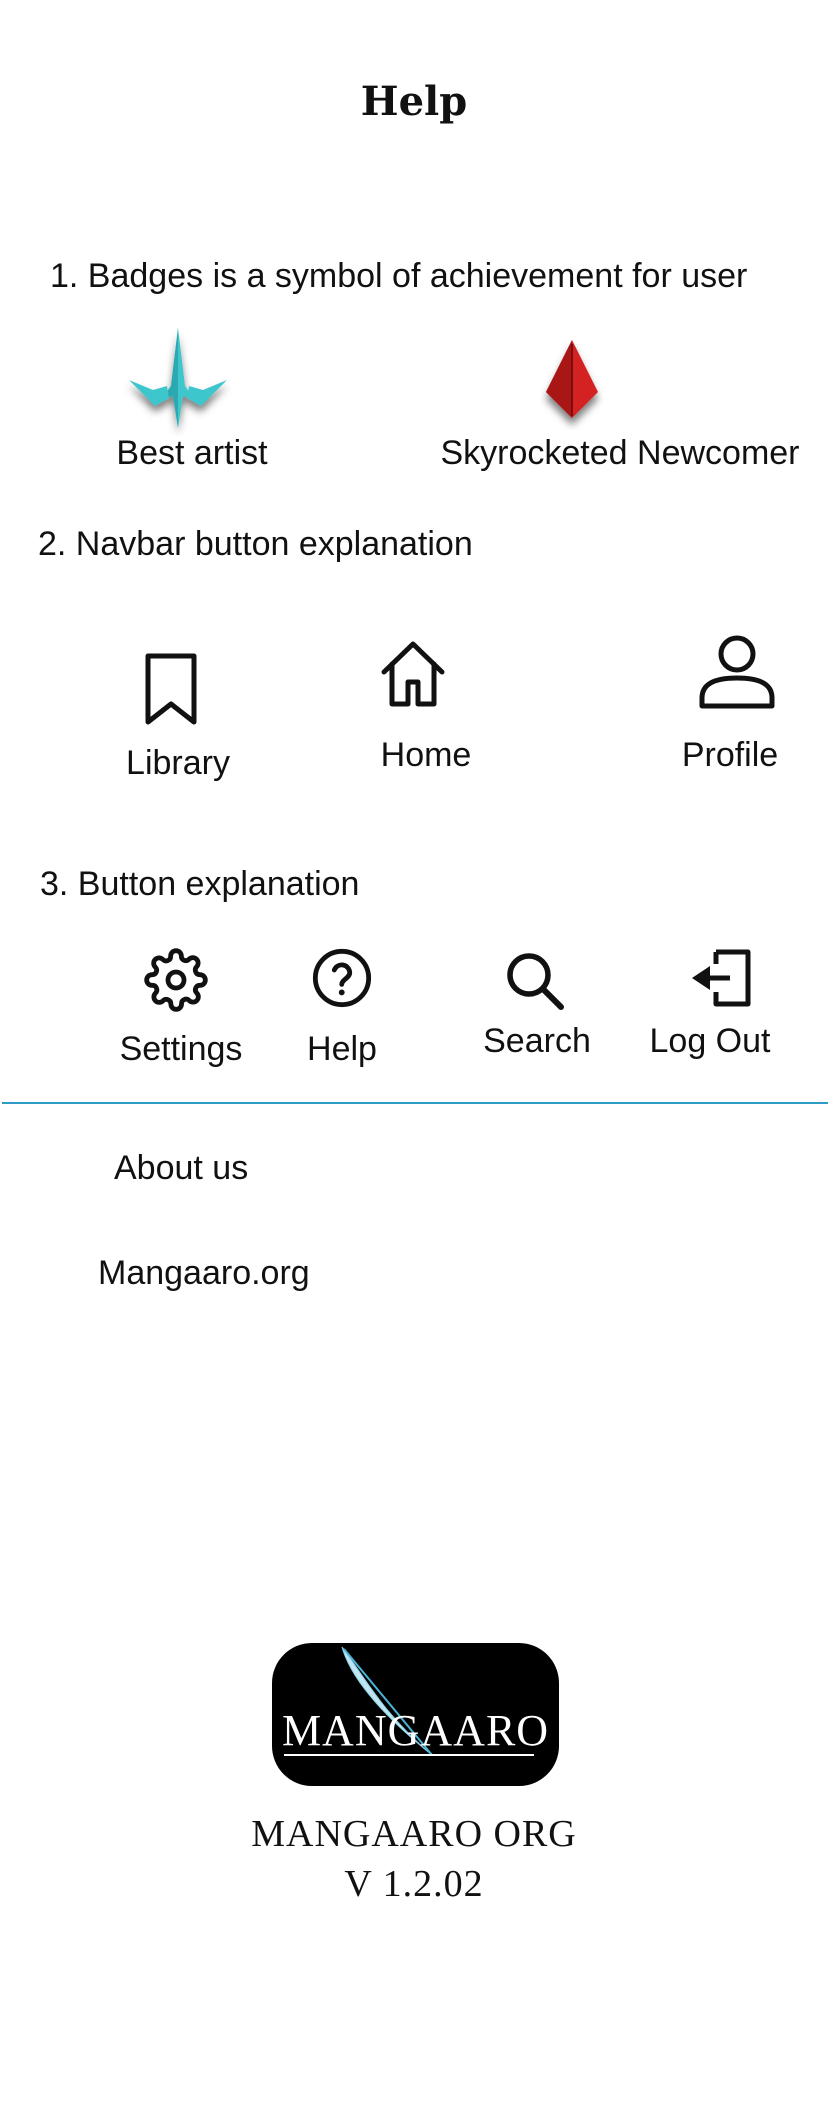  What do you see at coordinates (413, 674) in the screenshot?
I see `home-icon` at bounding box center [413, 674].